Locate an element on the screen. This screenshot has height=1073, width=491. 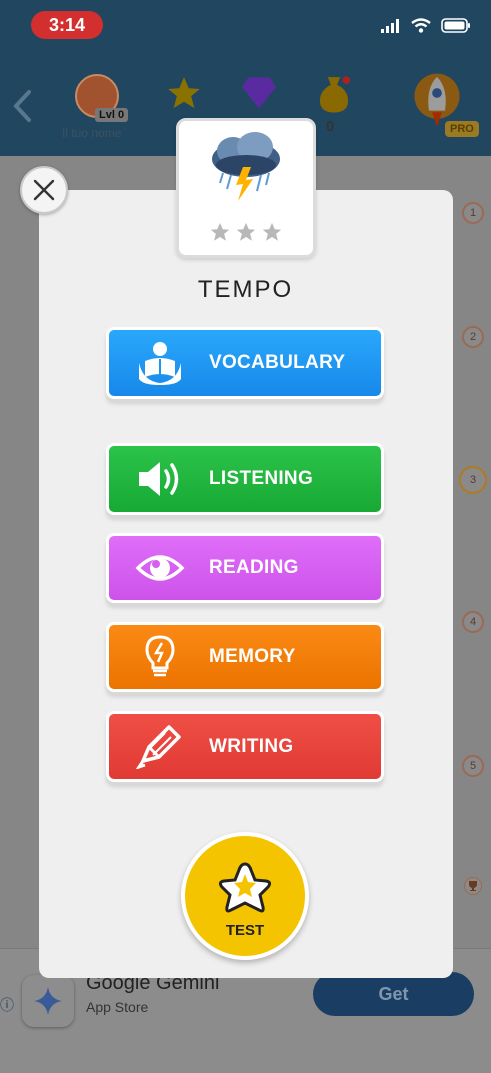
listening-label: LISTENING is located at coordinates (261, 478).